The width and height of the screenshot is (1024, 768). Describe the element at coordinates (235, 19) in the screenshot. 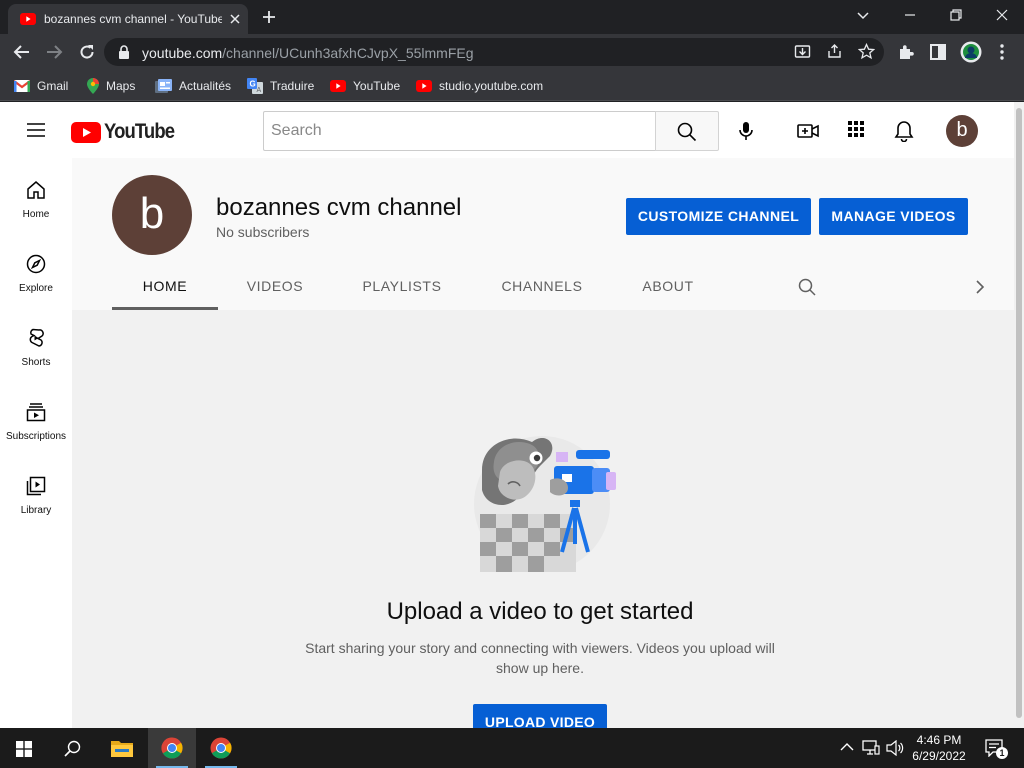

I see `close-tab-icon` at that location.